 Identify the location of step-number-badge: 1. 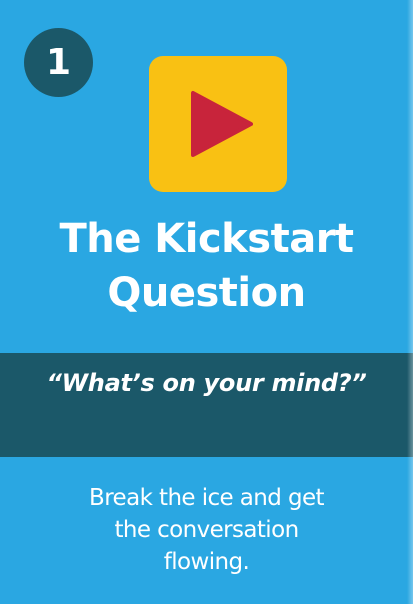
(58, 62).